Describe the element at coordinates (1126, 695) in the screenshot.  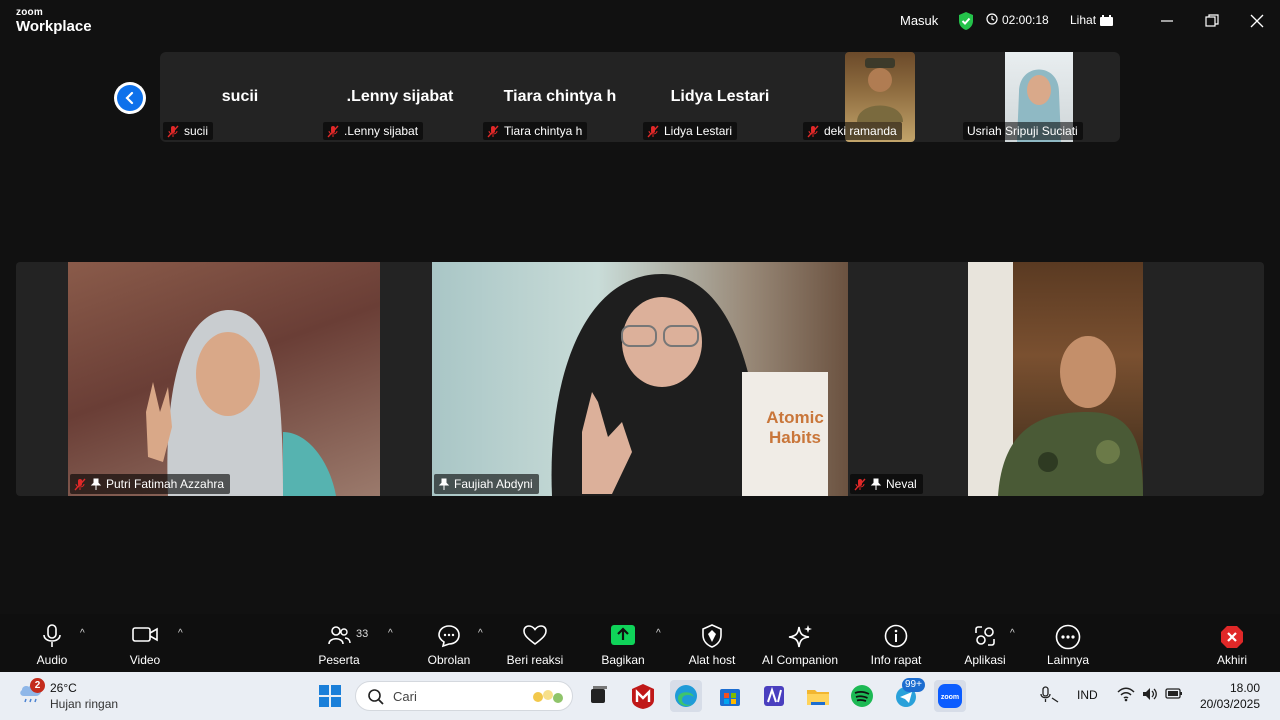
I see `wifi-icon` at that location.